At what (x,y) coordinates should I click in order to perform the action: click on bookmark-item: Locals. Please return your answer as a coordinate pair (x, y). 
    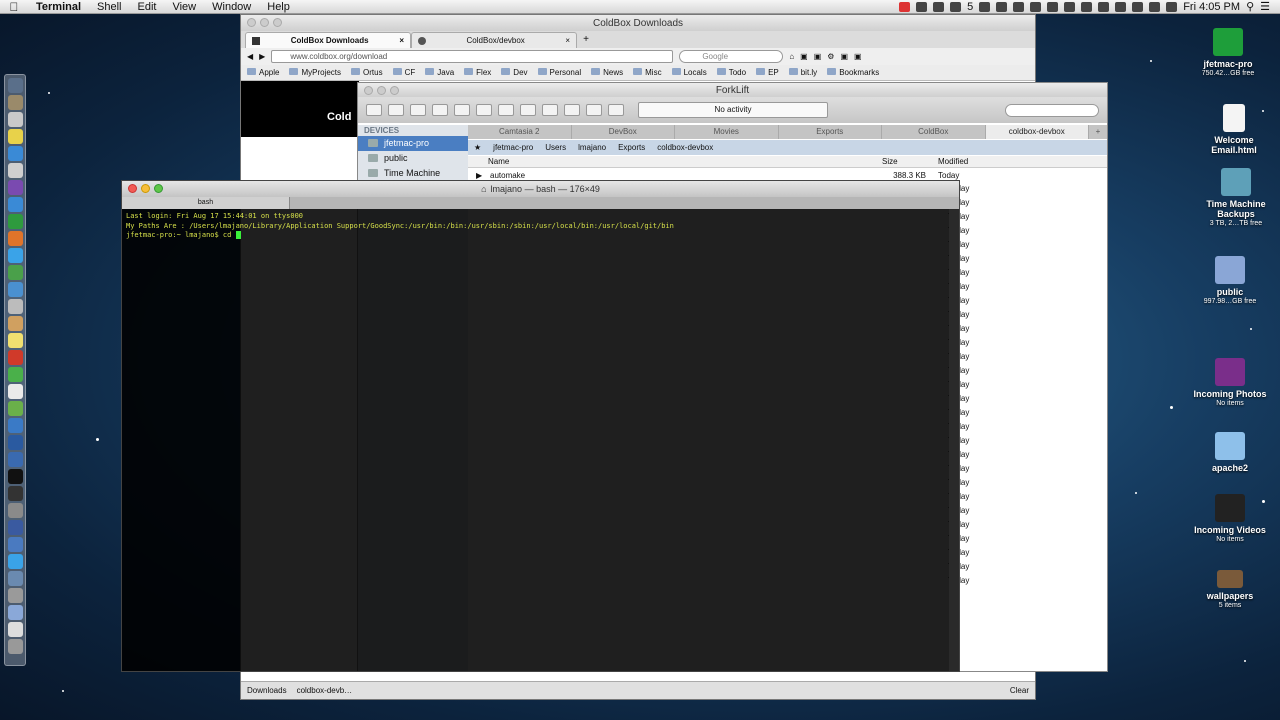
    Looking at the image, I should click on (689, 72).